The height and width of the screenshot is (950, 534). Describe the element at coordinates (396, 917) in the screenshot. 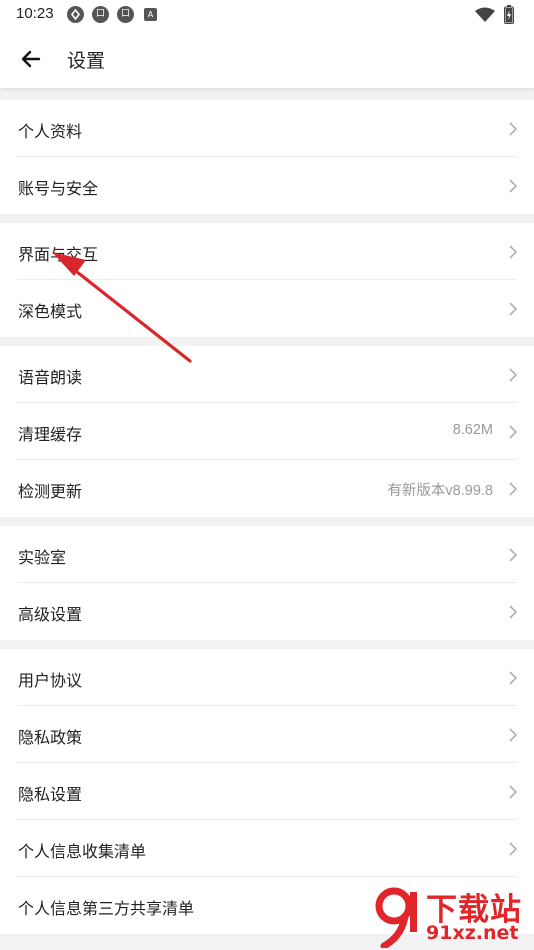

I see `watermark-logo-icon` at that location.